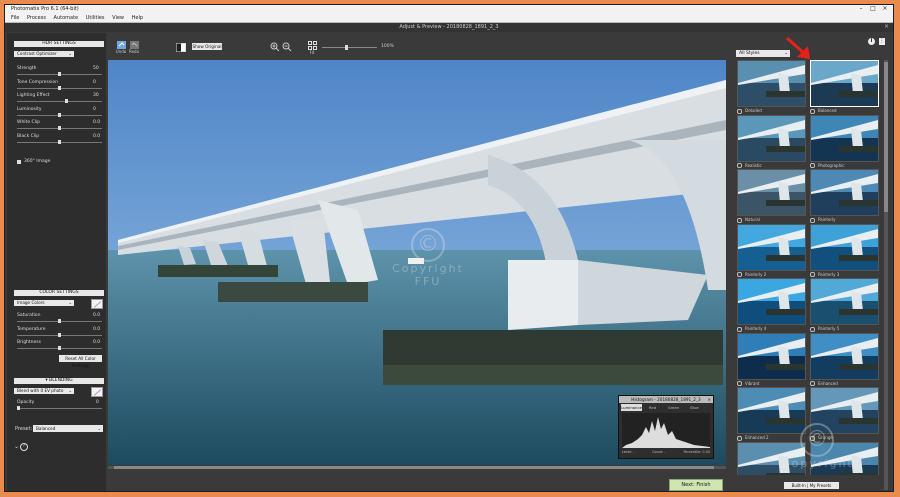 This screenshot has height=497, width=900. What do you see at coordinates (97, 392) in the screenshot?
I see `blend-color-button` at bounding box center [97, 392].